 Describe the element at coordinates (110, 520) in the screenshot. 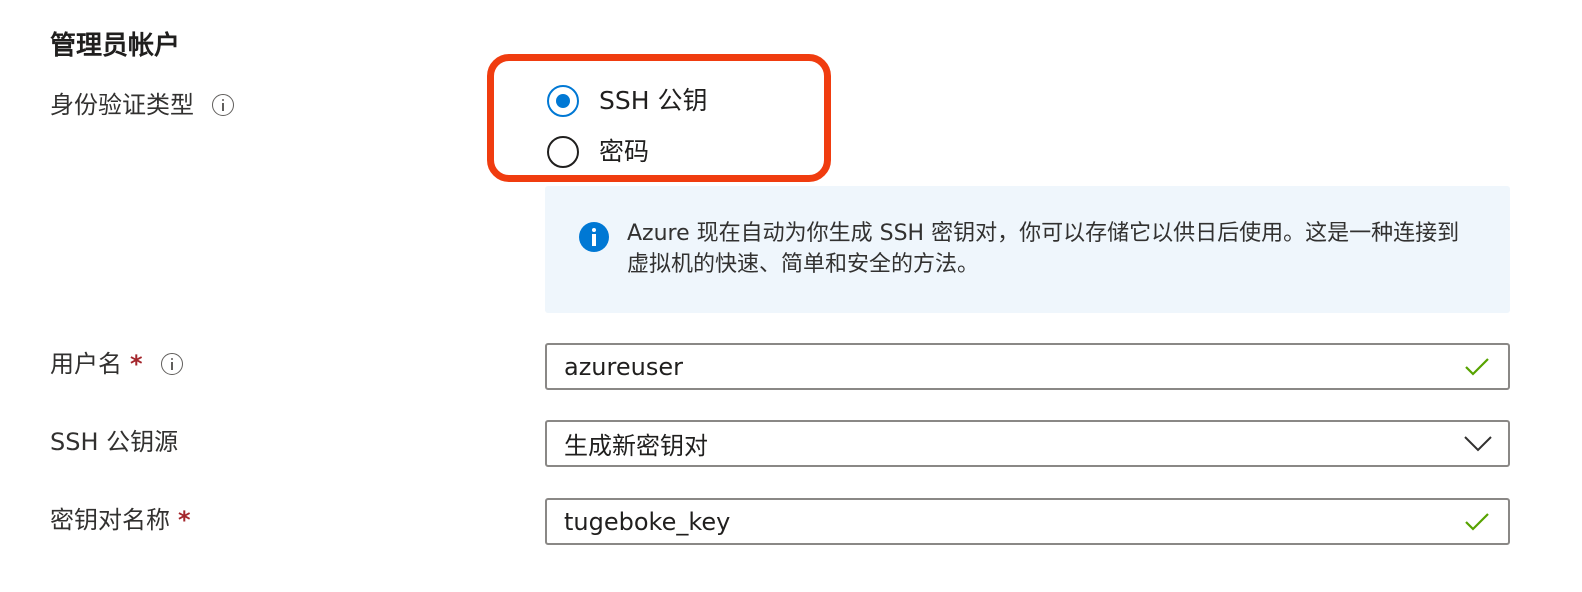

I see `key-pair-name-label: 密钥对名称` at that location.